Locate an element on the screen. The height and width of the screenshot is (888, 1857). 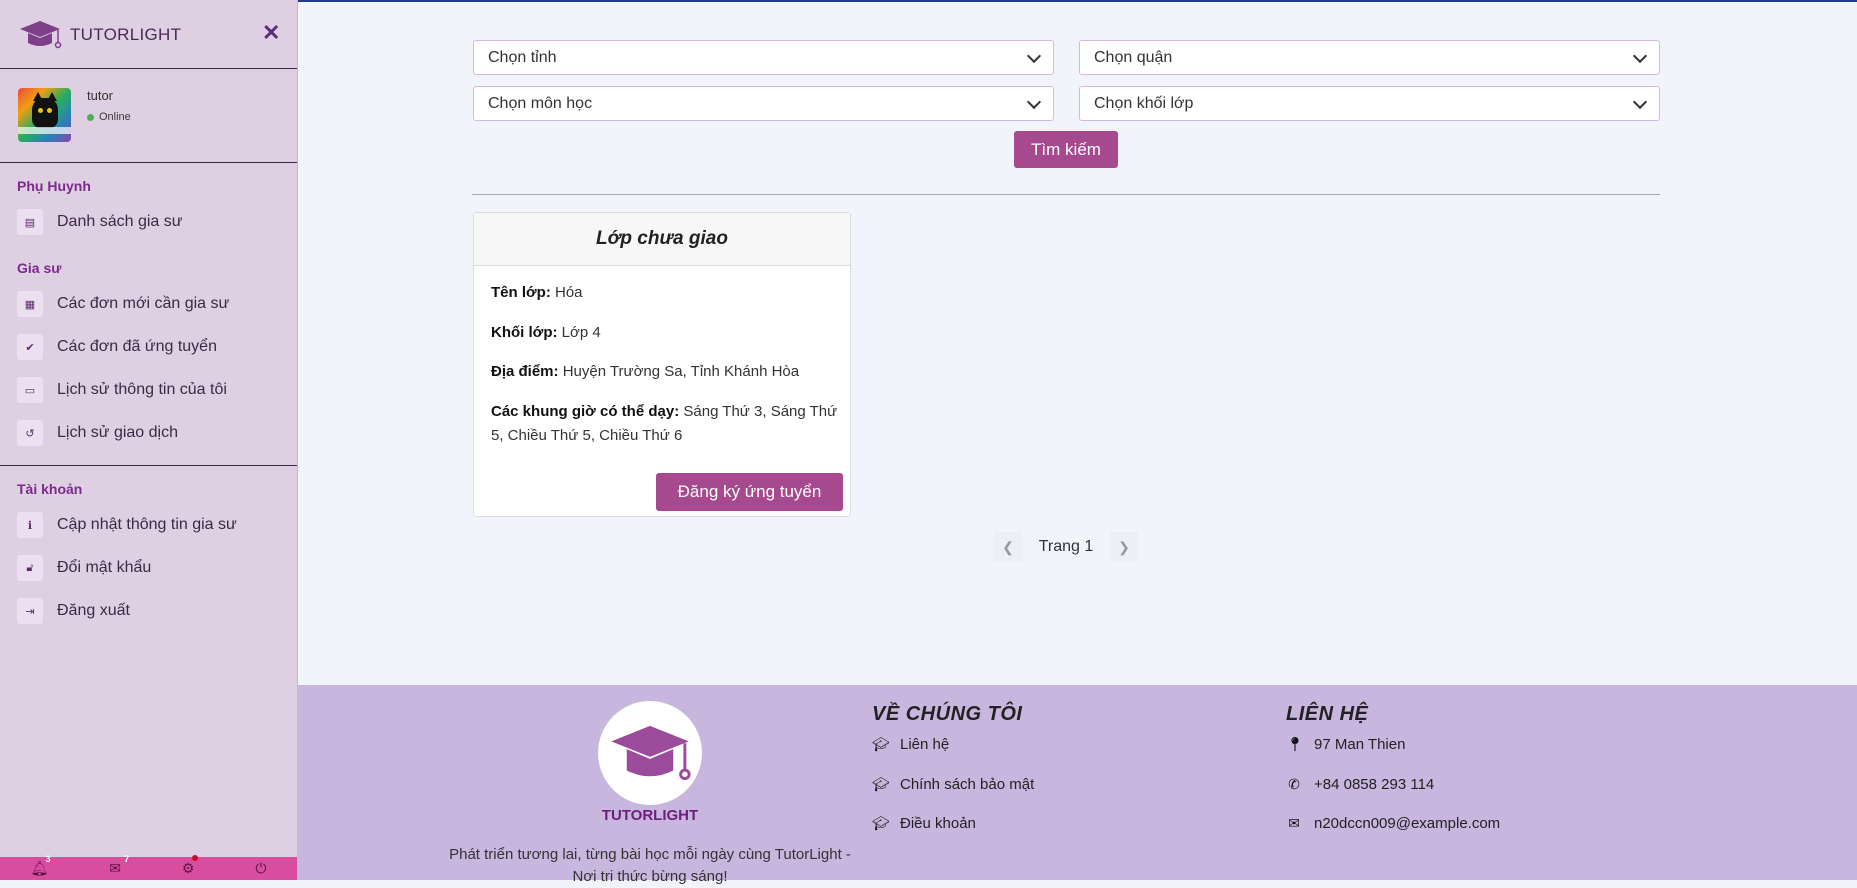
close-sidebar-button: ✕ is located at coordinates (271, 33).